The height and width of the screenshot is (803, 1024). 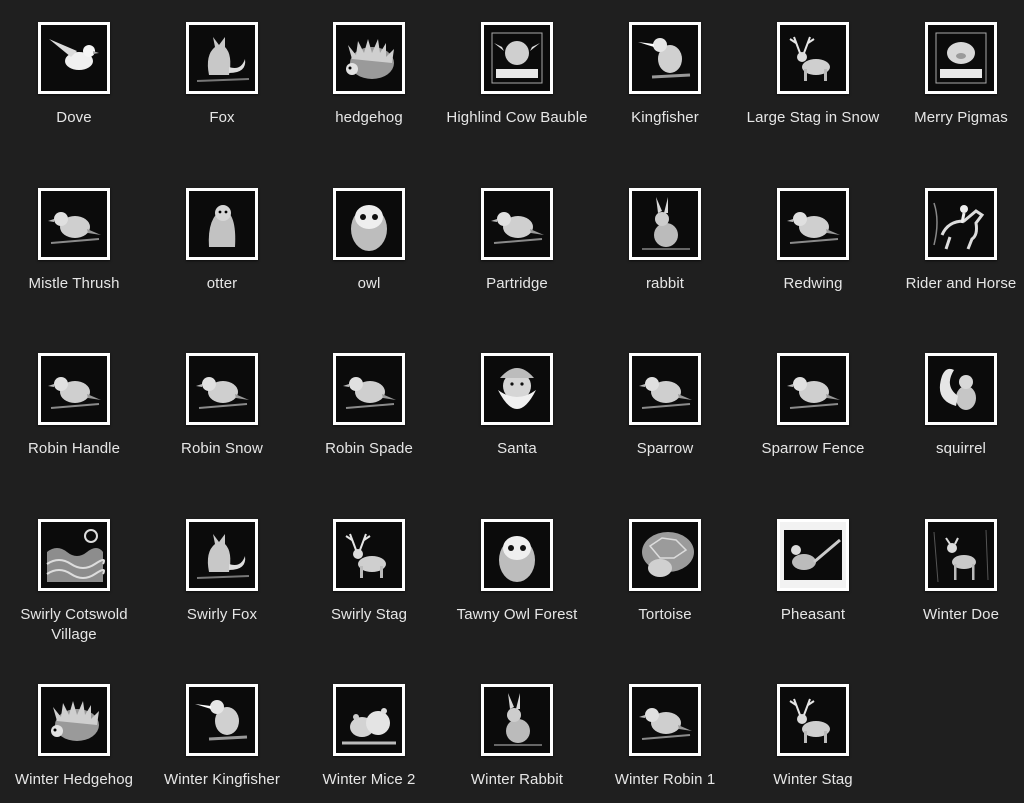 I want to click on gallery-item: otter, so click(x=222, y=246).